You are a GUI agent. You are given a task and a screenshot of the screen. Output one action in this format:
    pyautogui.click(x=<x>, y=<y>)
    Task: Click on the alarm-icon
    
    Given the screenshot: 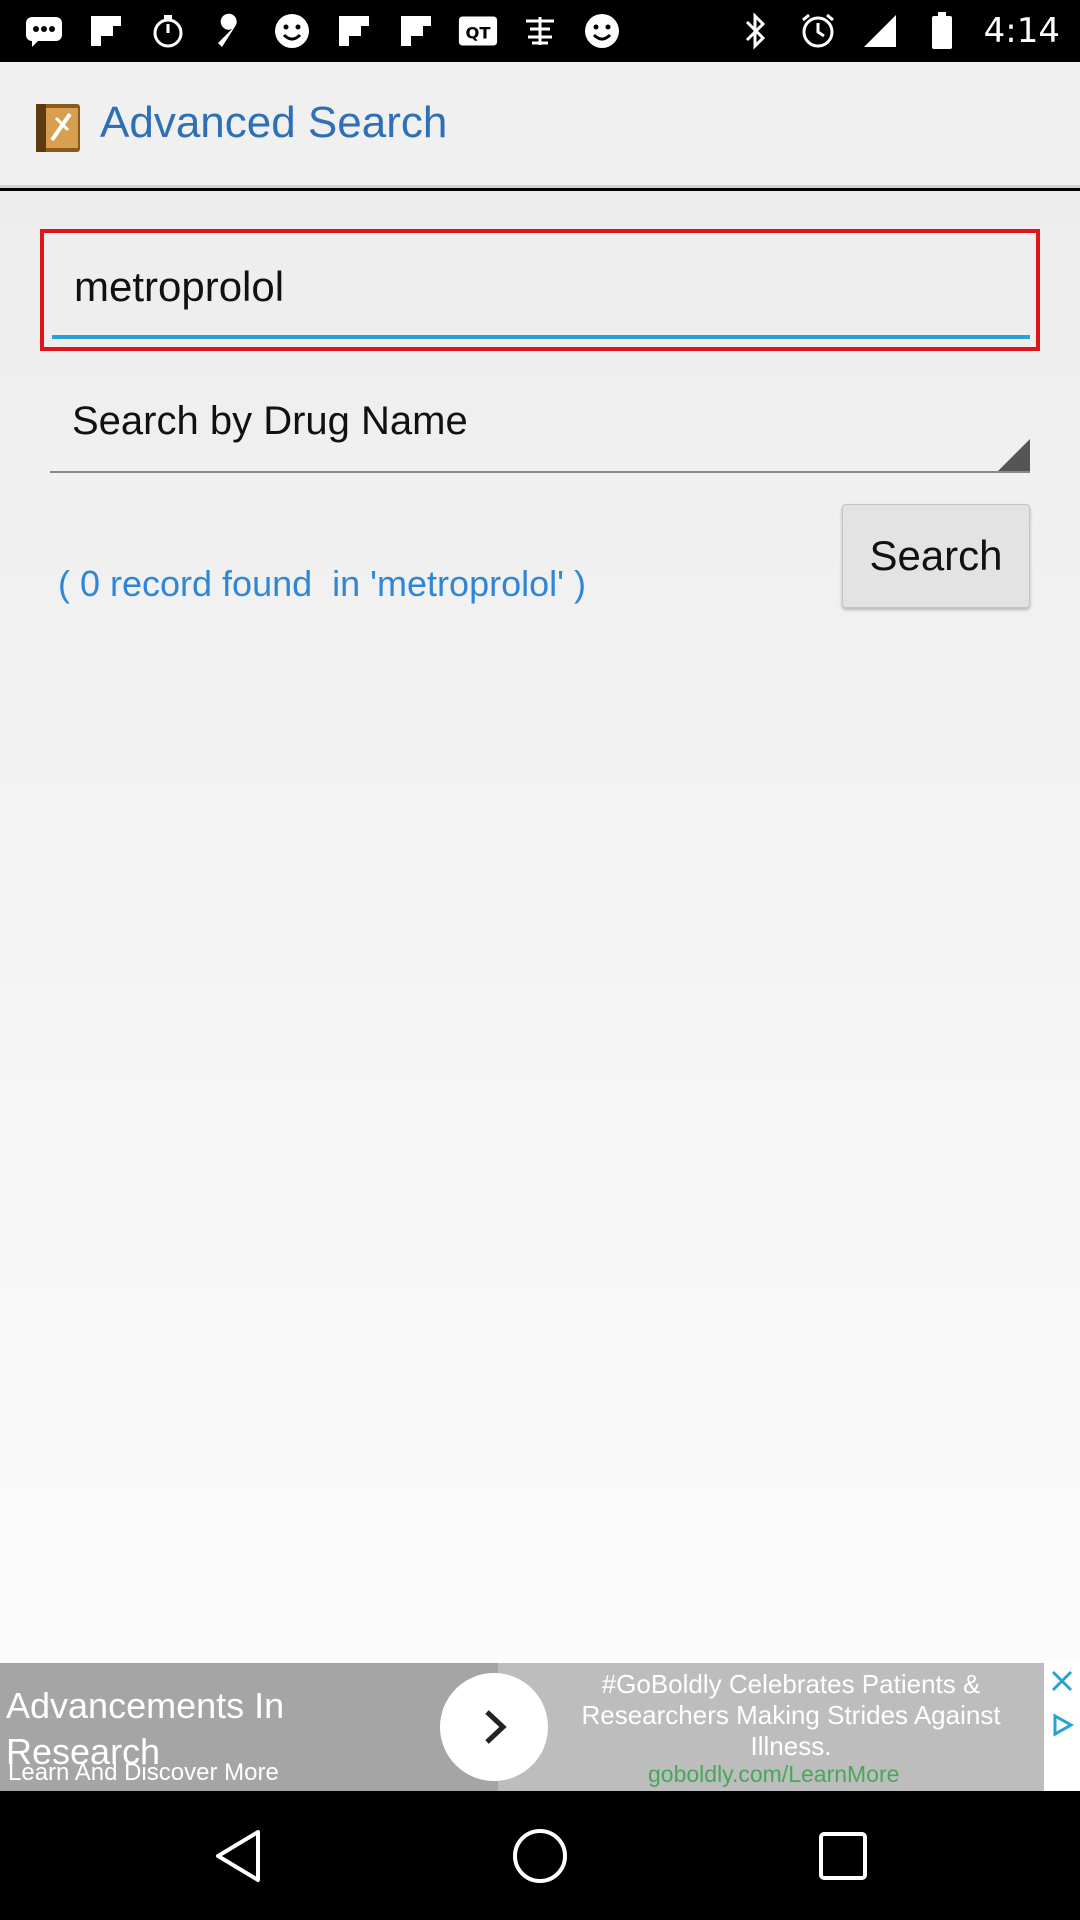 What is the action you would take?
    pyautogui.click(x=818, y=31)
    